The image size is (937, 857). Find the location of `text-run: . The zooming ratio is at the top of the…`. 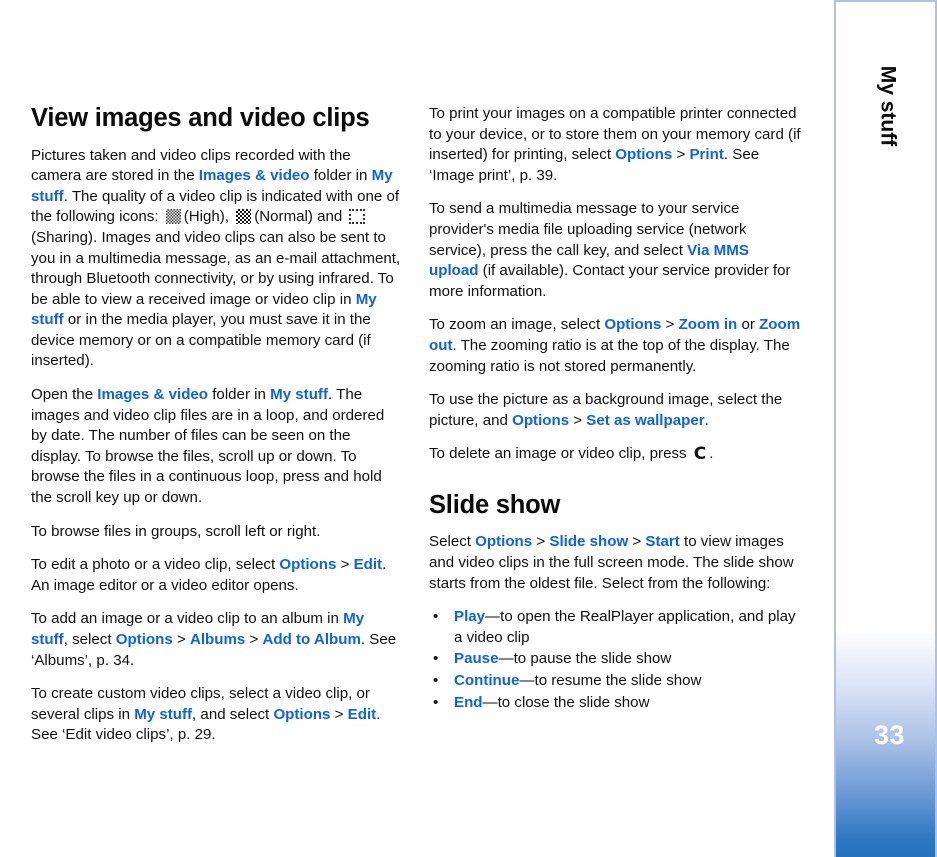

text-run: . The zooming ratio is at the top of the… is located at coordinates (609, 355).